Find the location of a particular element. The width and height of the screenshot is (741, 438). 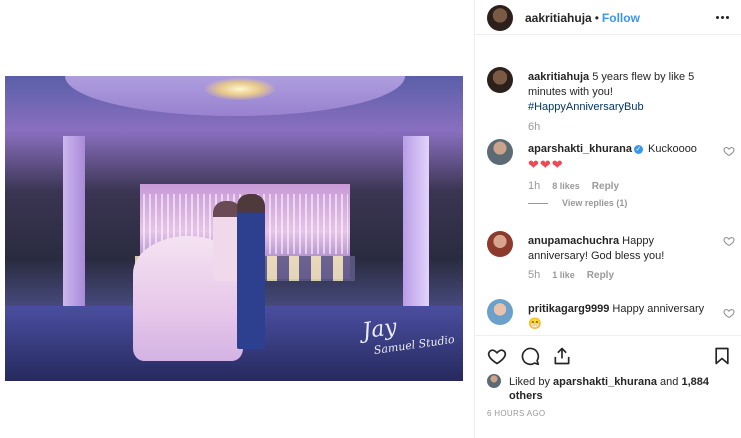

post-header: aakritiahuja • Follow is located at coordinates (608, 17).